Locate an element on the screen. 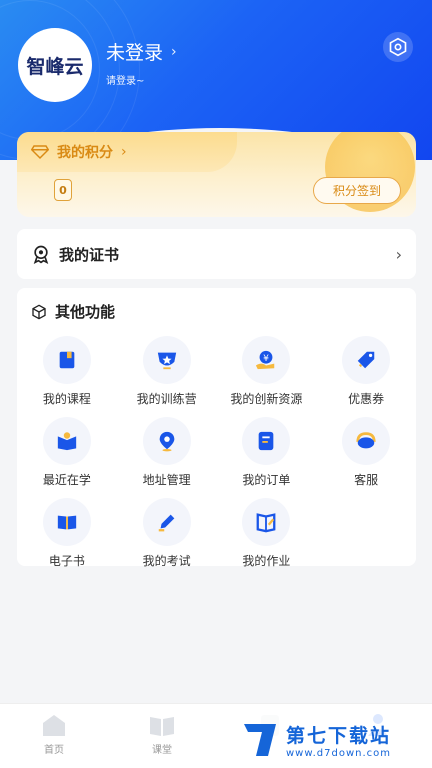  settings-hexagon-icon is located at coordinates (398, 47).